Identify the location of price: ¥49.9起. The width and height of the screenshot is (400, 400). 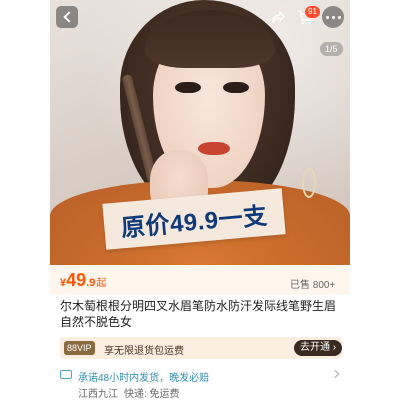
(83, 280).